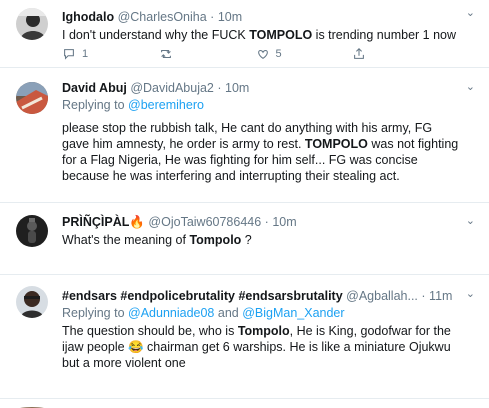  I want to click on author-name: Ighodalo, so click(88, 17).